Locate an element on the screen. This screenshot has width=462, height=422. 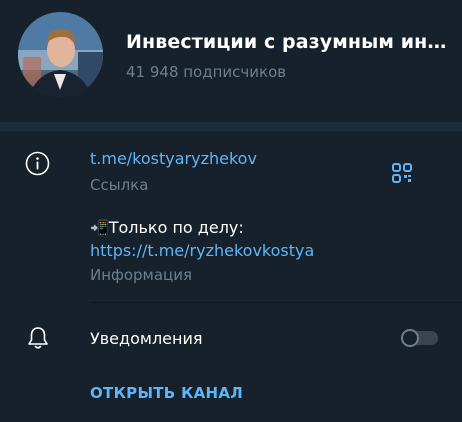
notifications-label: Уведомления is located at coordinates (146, 338).